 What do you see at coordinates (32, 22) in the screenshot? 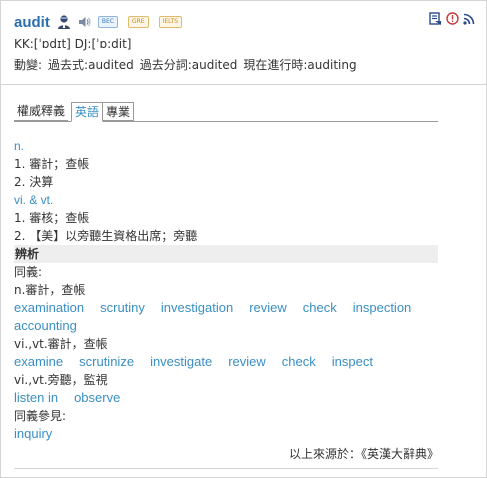
I see `headword: audit` at bounding box center [32, 22].